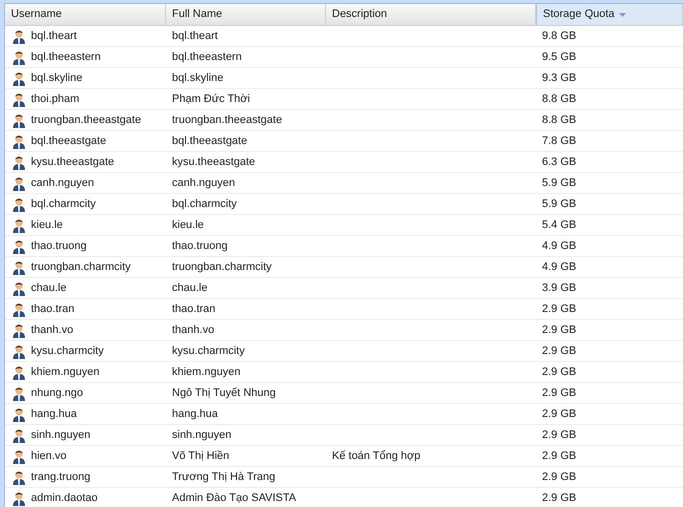 The height and width of the screenshot is (507, 683). What do you see at coordinates (246, 14) in the screenshot?
I see `column-header: Full Name` at bounding box center [246, 14].